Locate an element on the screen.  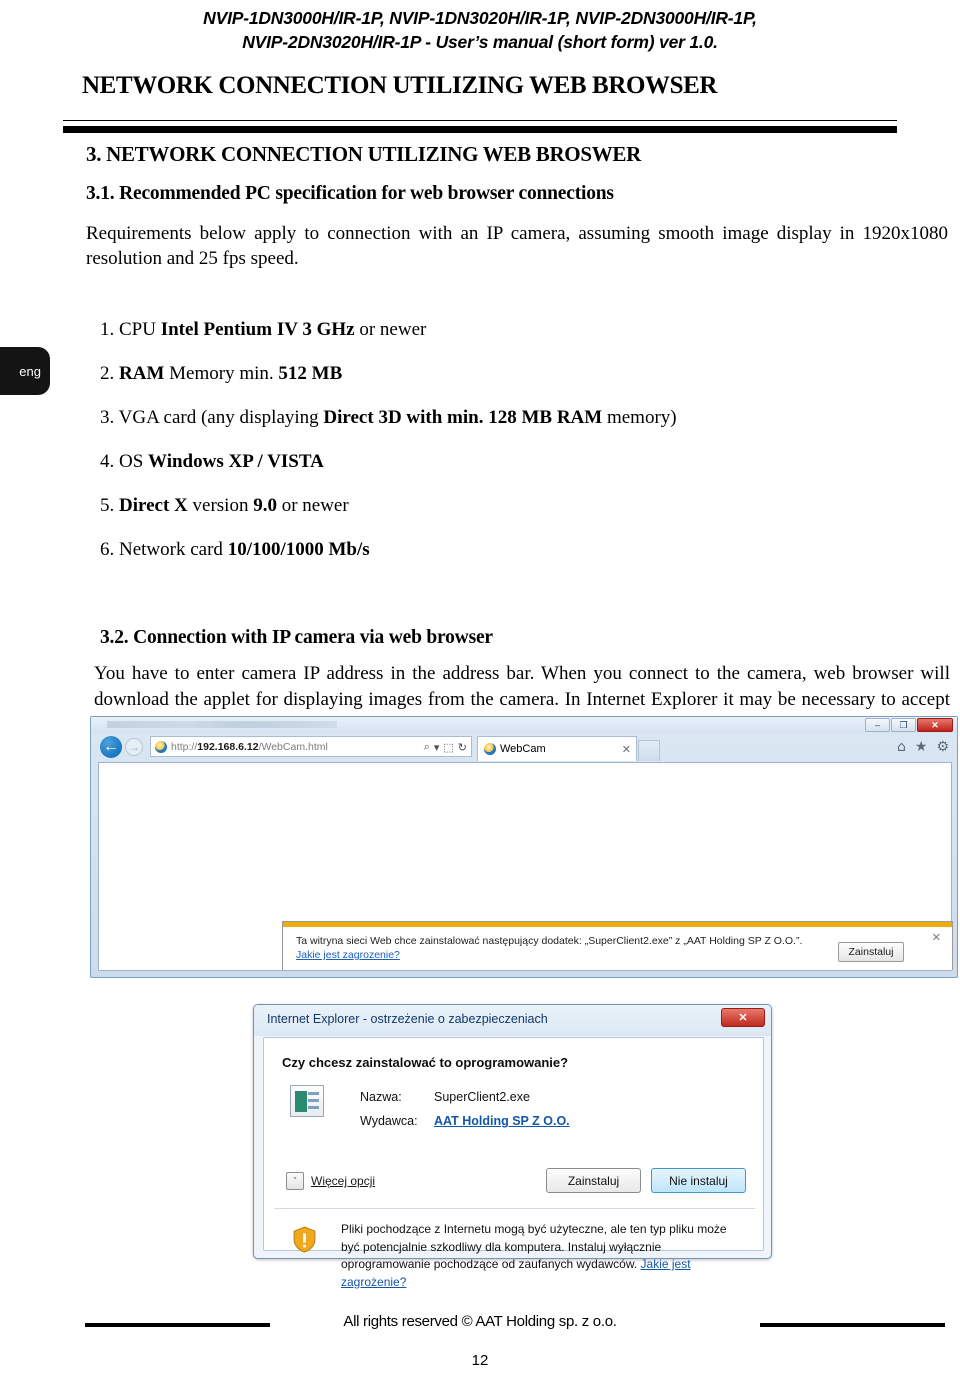
spec-item-1-pre: CPU is located at coordinates (140, 329).